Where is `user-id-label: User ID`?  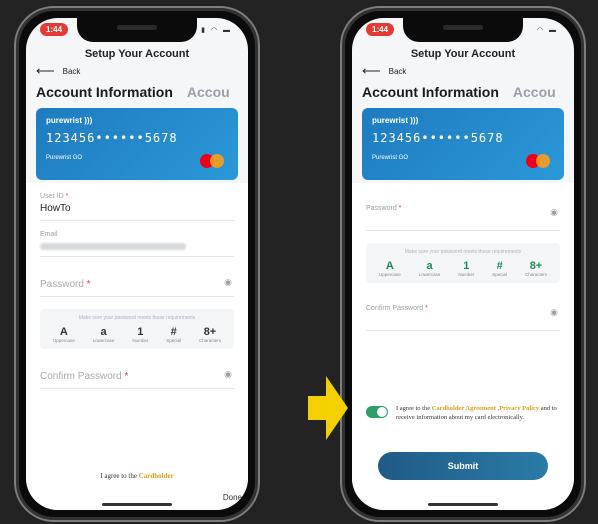
user-id-label: User ID is located at coordinates (52, 196).